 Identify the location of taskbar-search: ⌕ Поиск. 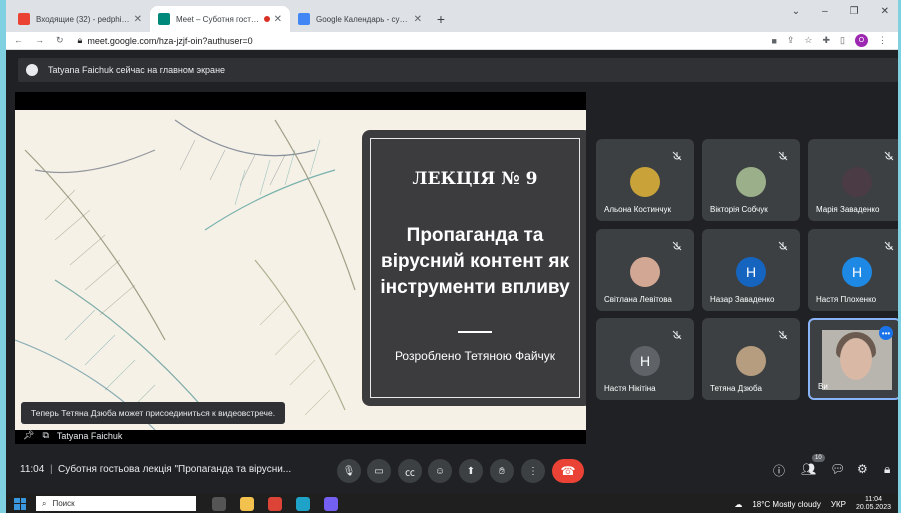
(116, 503).